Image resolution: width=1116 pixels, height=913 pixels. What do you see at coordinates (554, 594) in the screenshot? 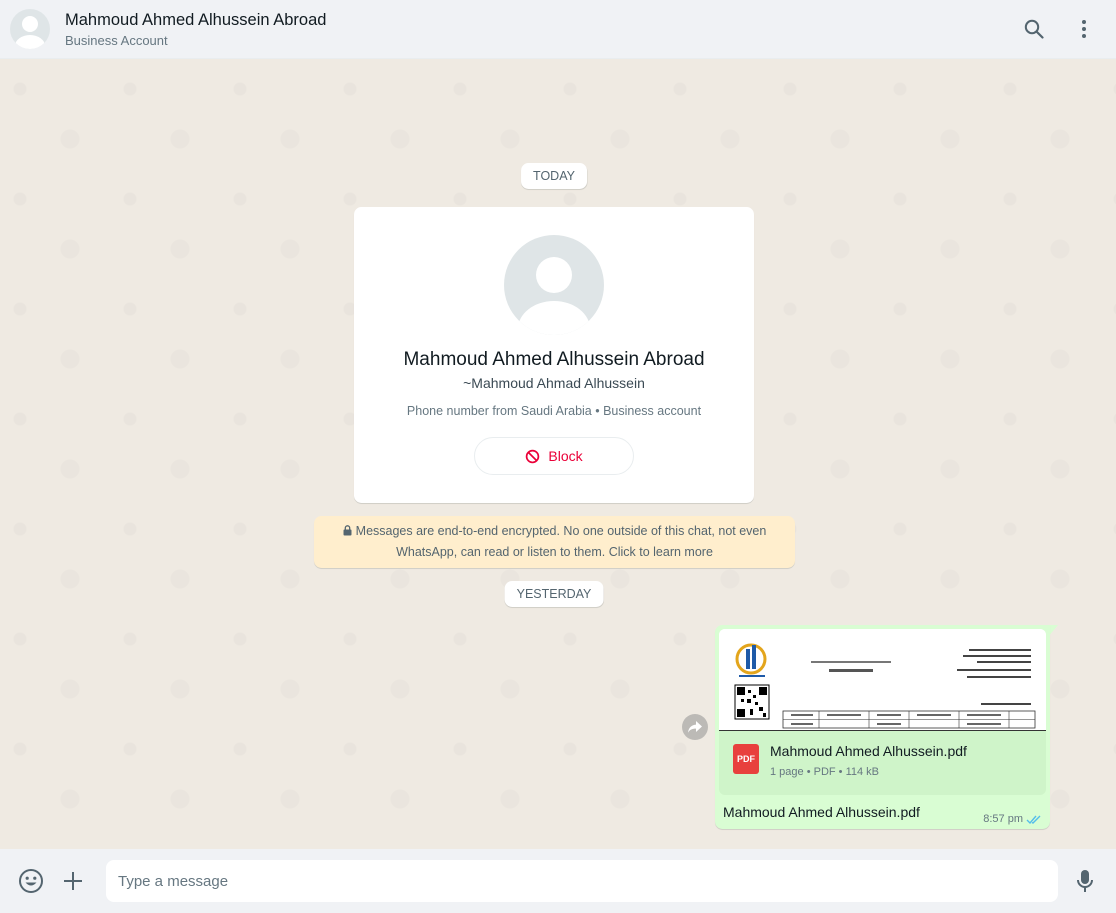
I see `date-divider-yesterday: YESTERDAY` at bounding box center [554, 594].